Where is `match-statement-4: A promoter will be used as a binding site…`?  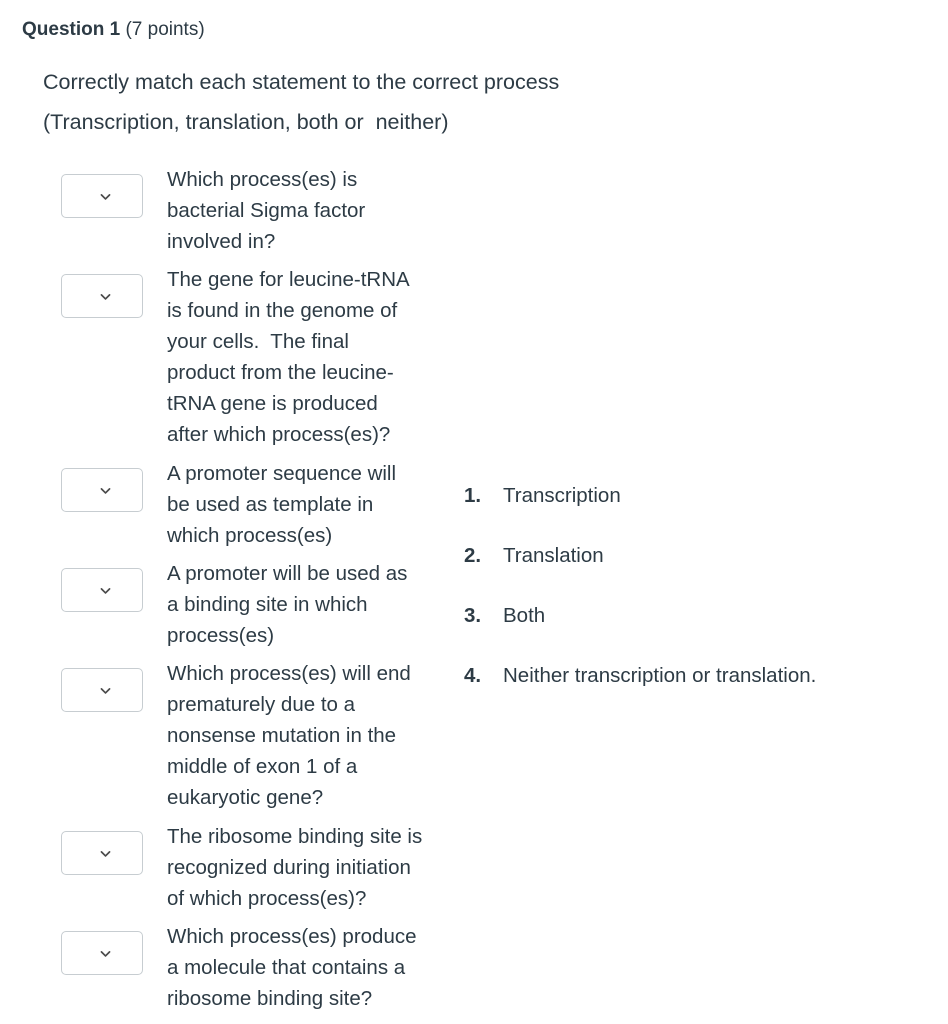 match-statement-4: A promoter will be used as a binding site… is located at coordinates (308, 603).